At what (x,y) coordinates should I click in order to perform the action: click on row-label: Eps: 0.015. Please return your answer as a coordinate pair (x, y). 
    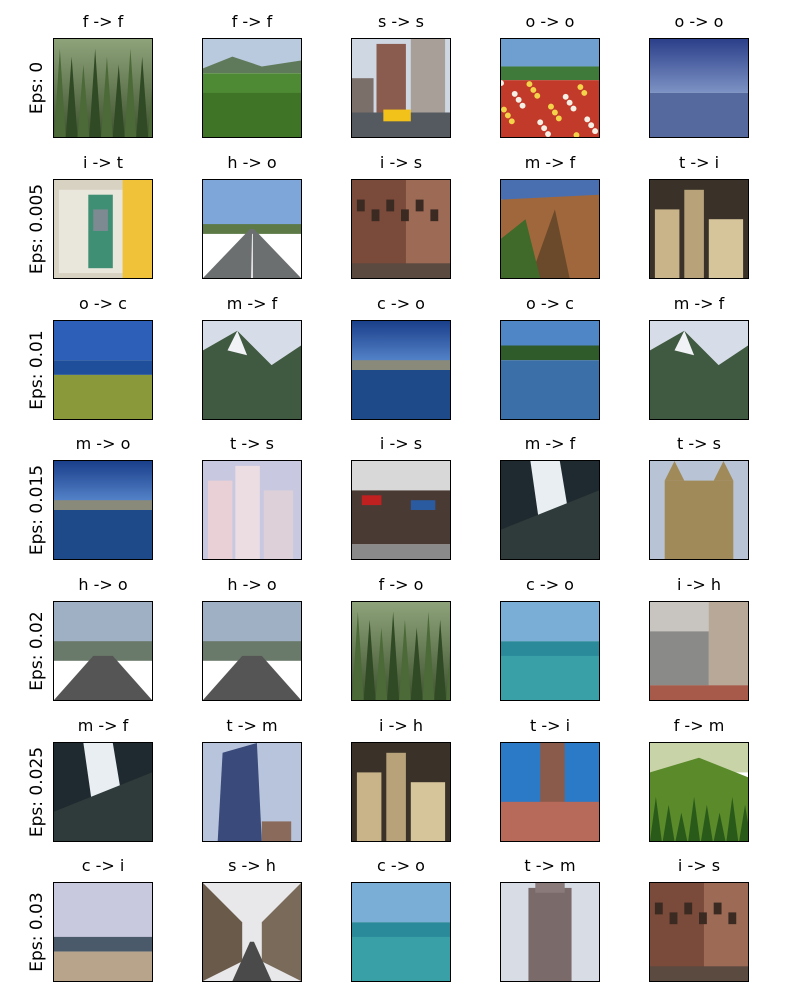
    Looking at the image, I should click on (37, 510).